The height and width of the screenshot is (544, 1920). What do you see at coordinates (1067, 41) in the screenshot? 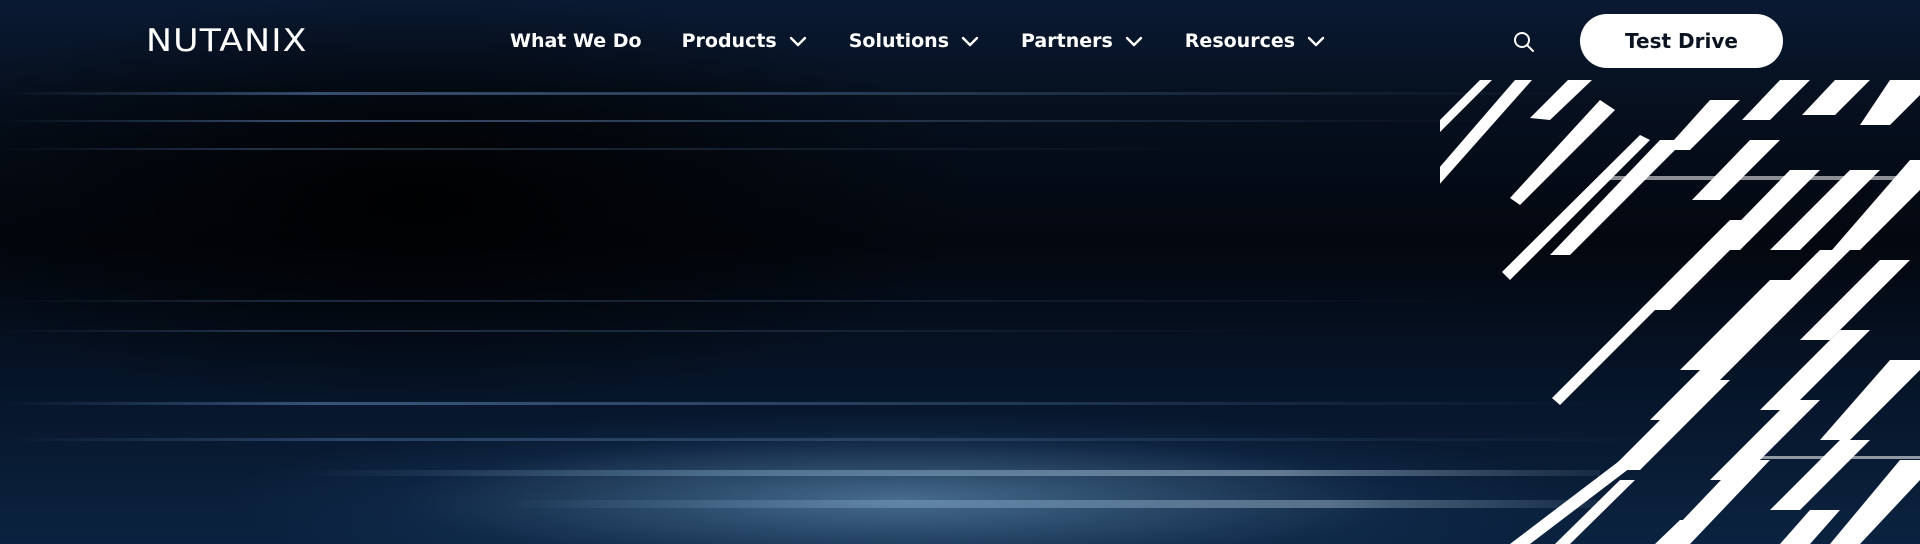
I see `nav-item-label: Partners` at bounding box center [1067, 41].